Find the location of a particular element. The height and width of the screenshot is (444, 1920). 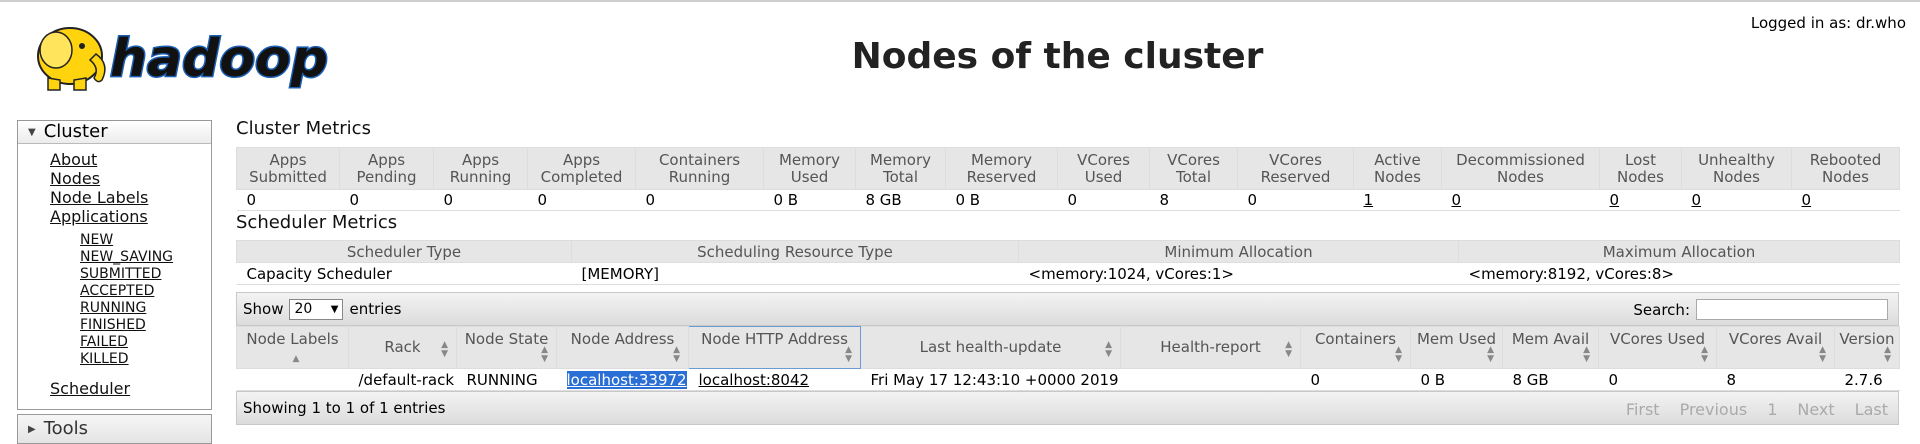

cm-value-link-14: 0 is located at coordinates (1697, 200).